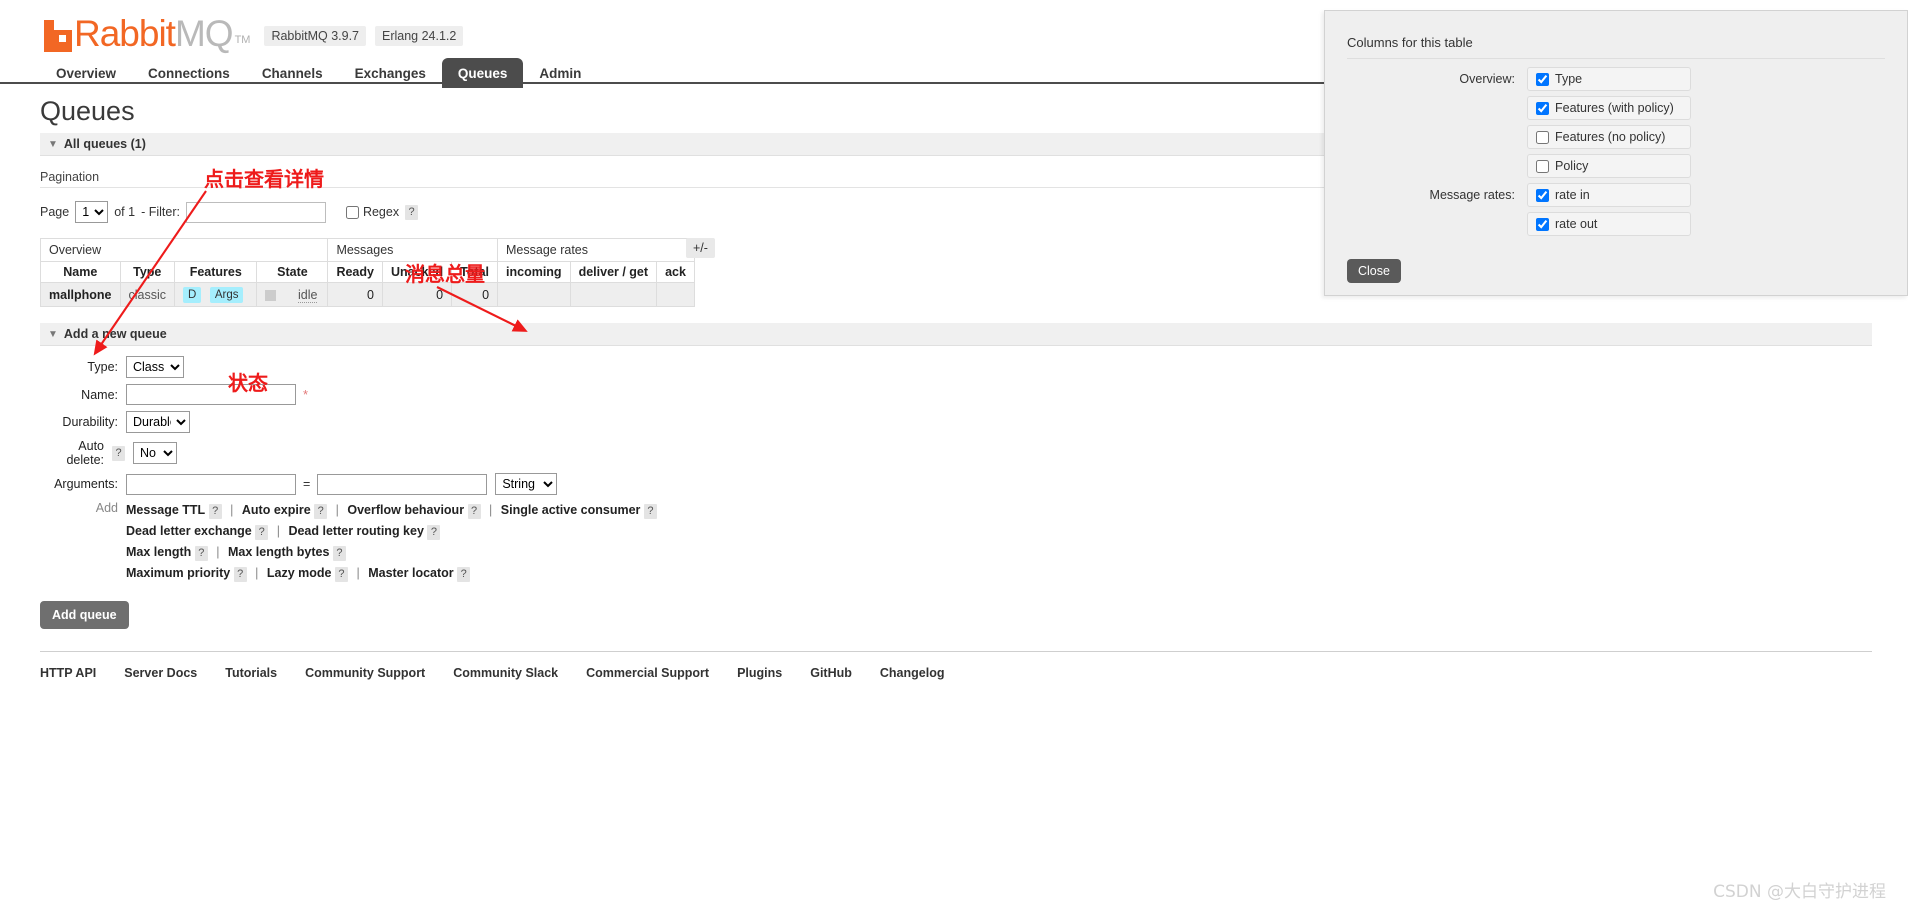 Image resolution: width=1908 pixels, height=914 pixels. I want to click on tab-exchanges: Exchanges, so click(390, 73).